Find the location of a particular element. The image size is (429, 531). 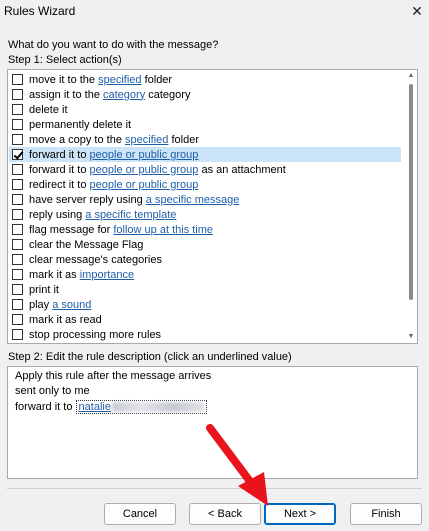

action-row: clear the Message Flag is located at coordinates (205, 244).